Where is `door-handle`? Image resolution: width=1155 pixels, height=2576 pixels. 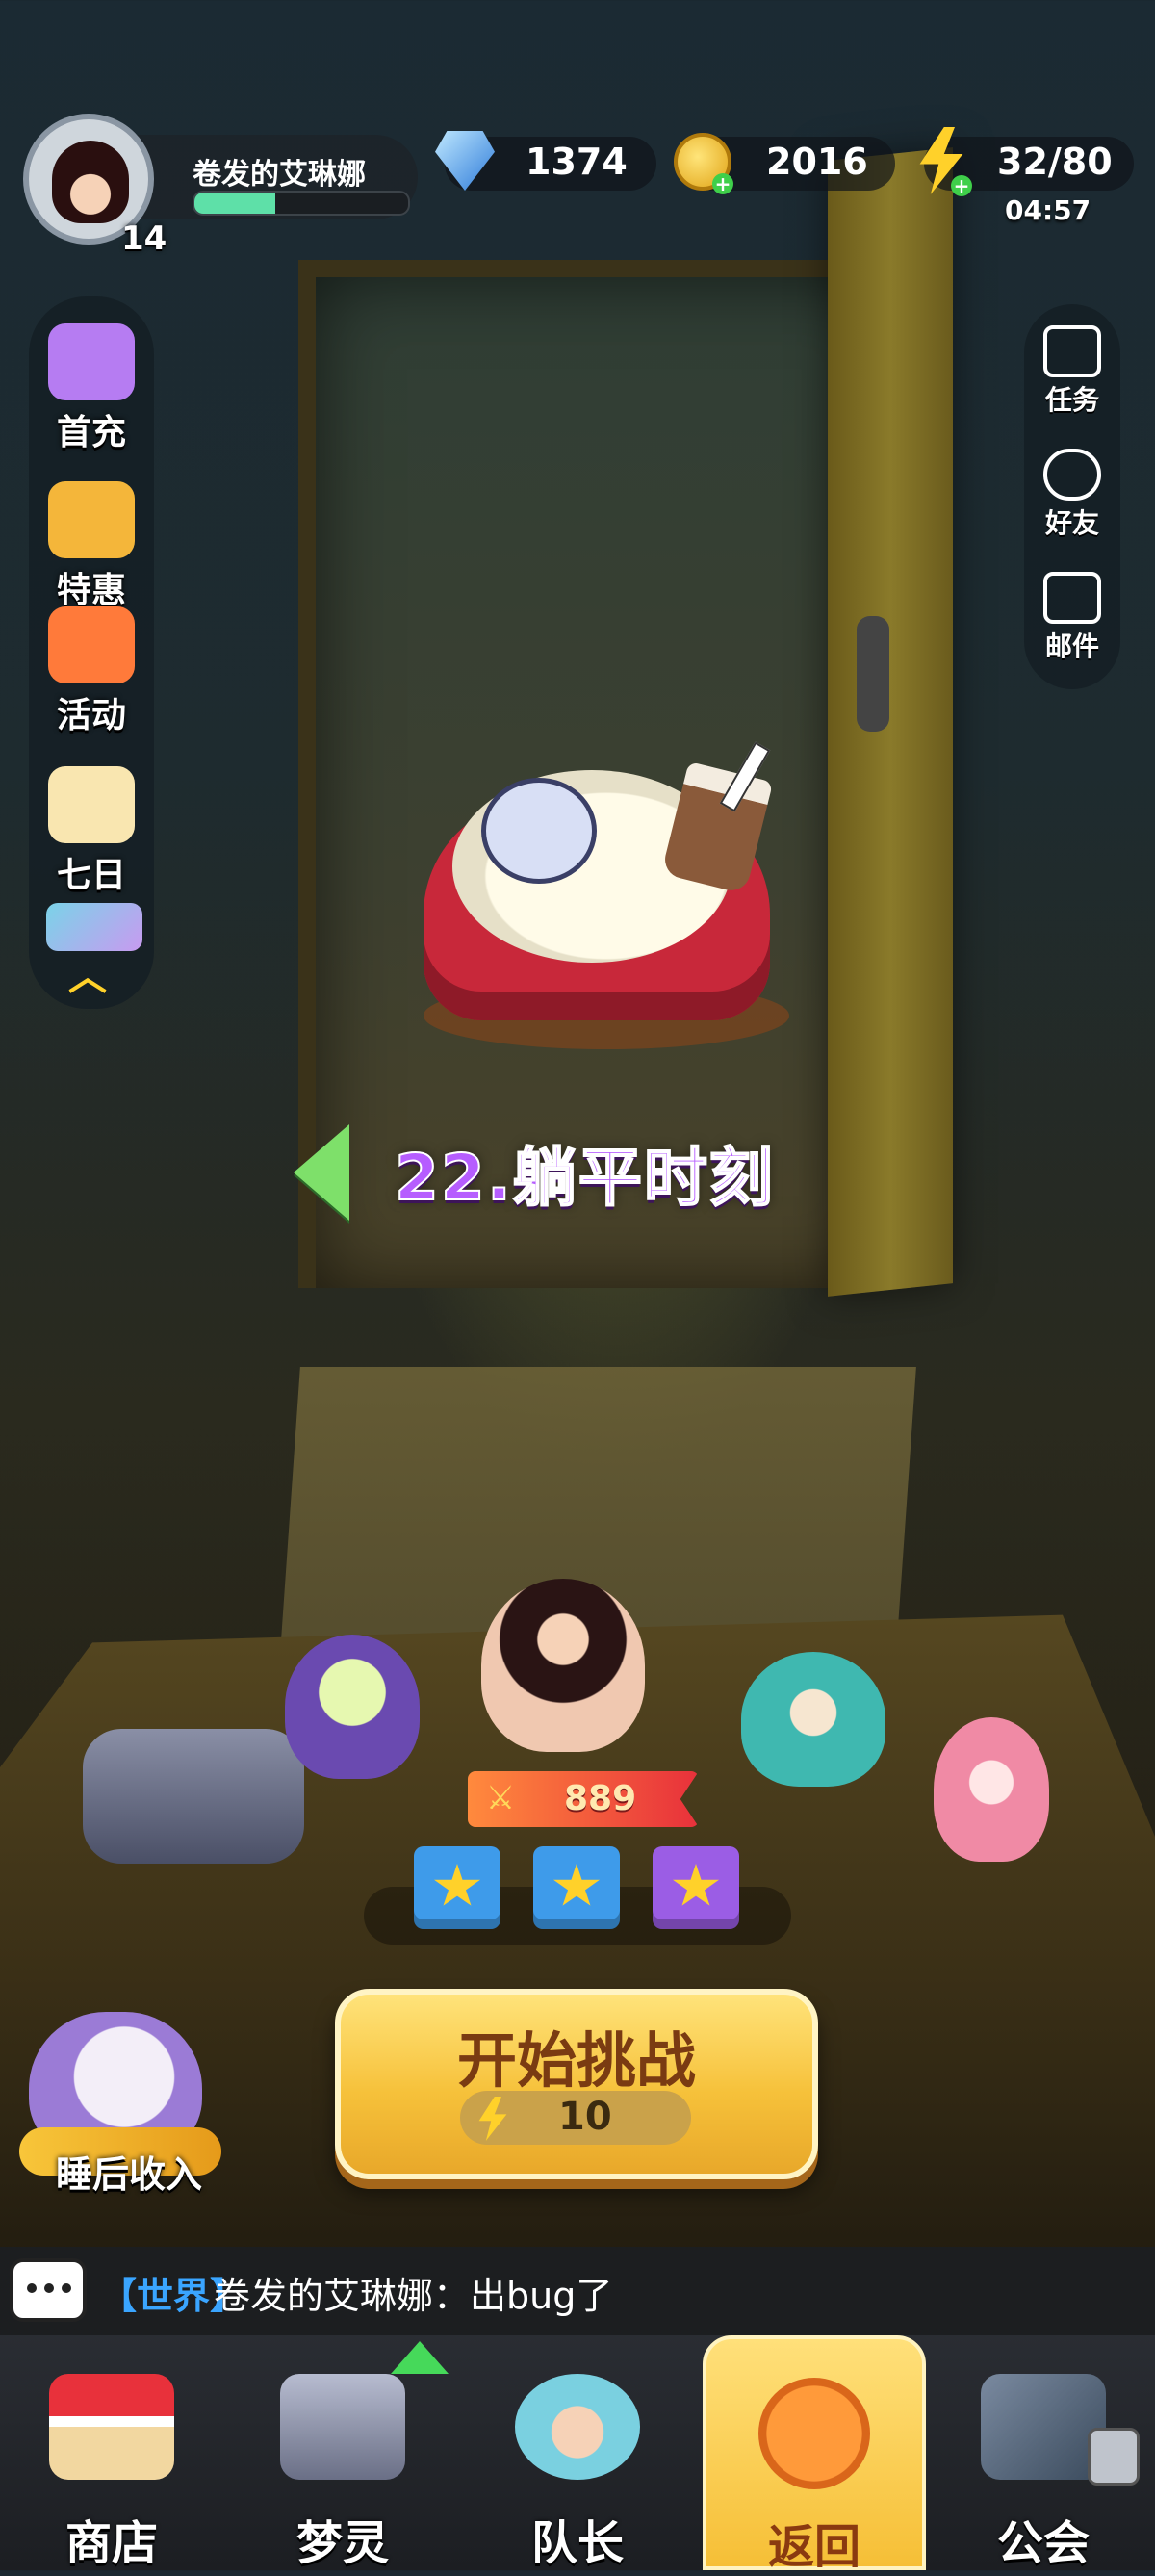 door-handle is located at coordinates (873, 674).